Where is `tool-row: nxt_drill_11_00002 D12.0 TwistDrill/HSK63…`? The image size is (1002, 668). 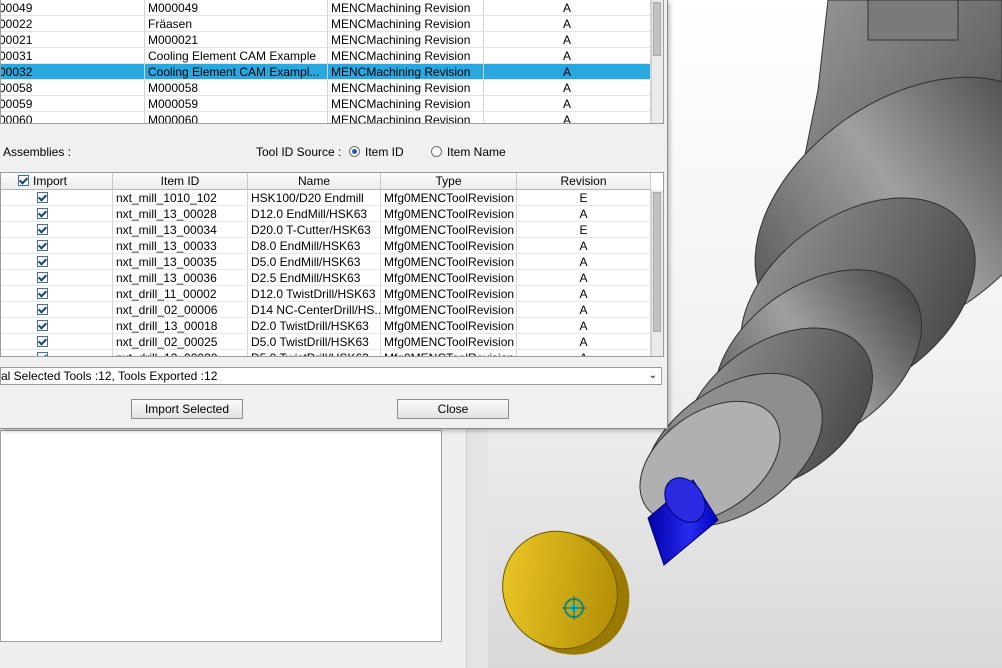
tool-row: nxt_drill_11_00002 D12.0 TwistDrill/HSK63… is located at coordinates (326, 294).